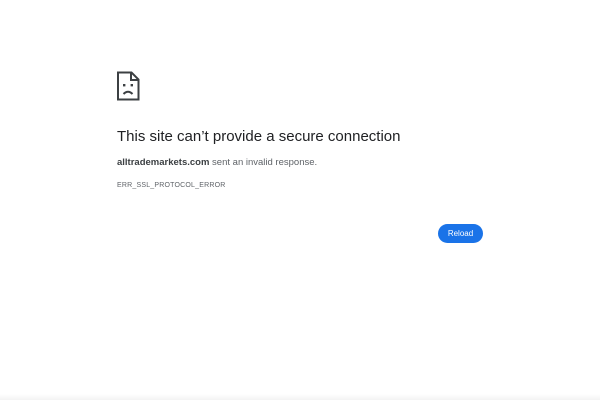 This screenshot has height=400, width=600. I want to click on error-code: ERR_SSL_PROTOCOL_ERROR, so click(171, 185).